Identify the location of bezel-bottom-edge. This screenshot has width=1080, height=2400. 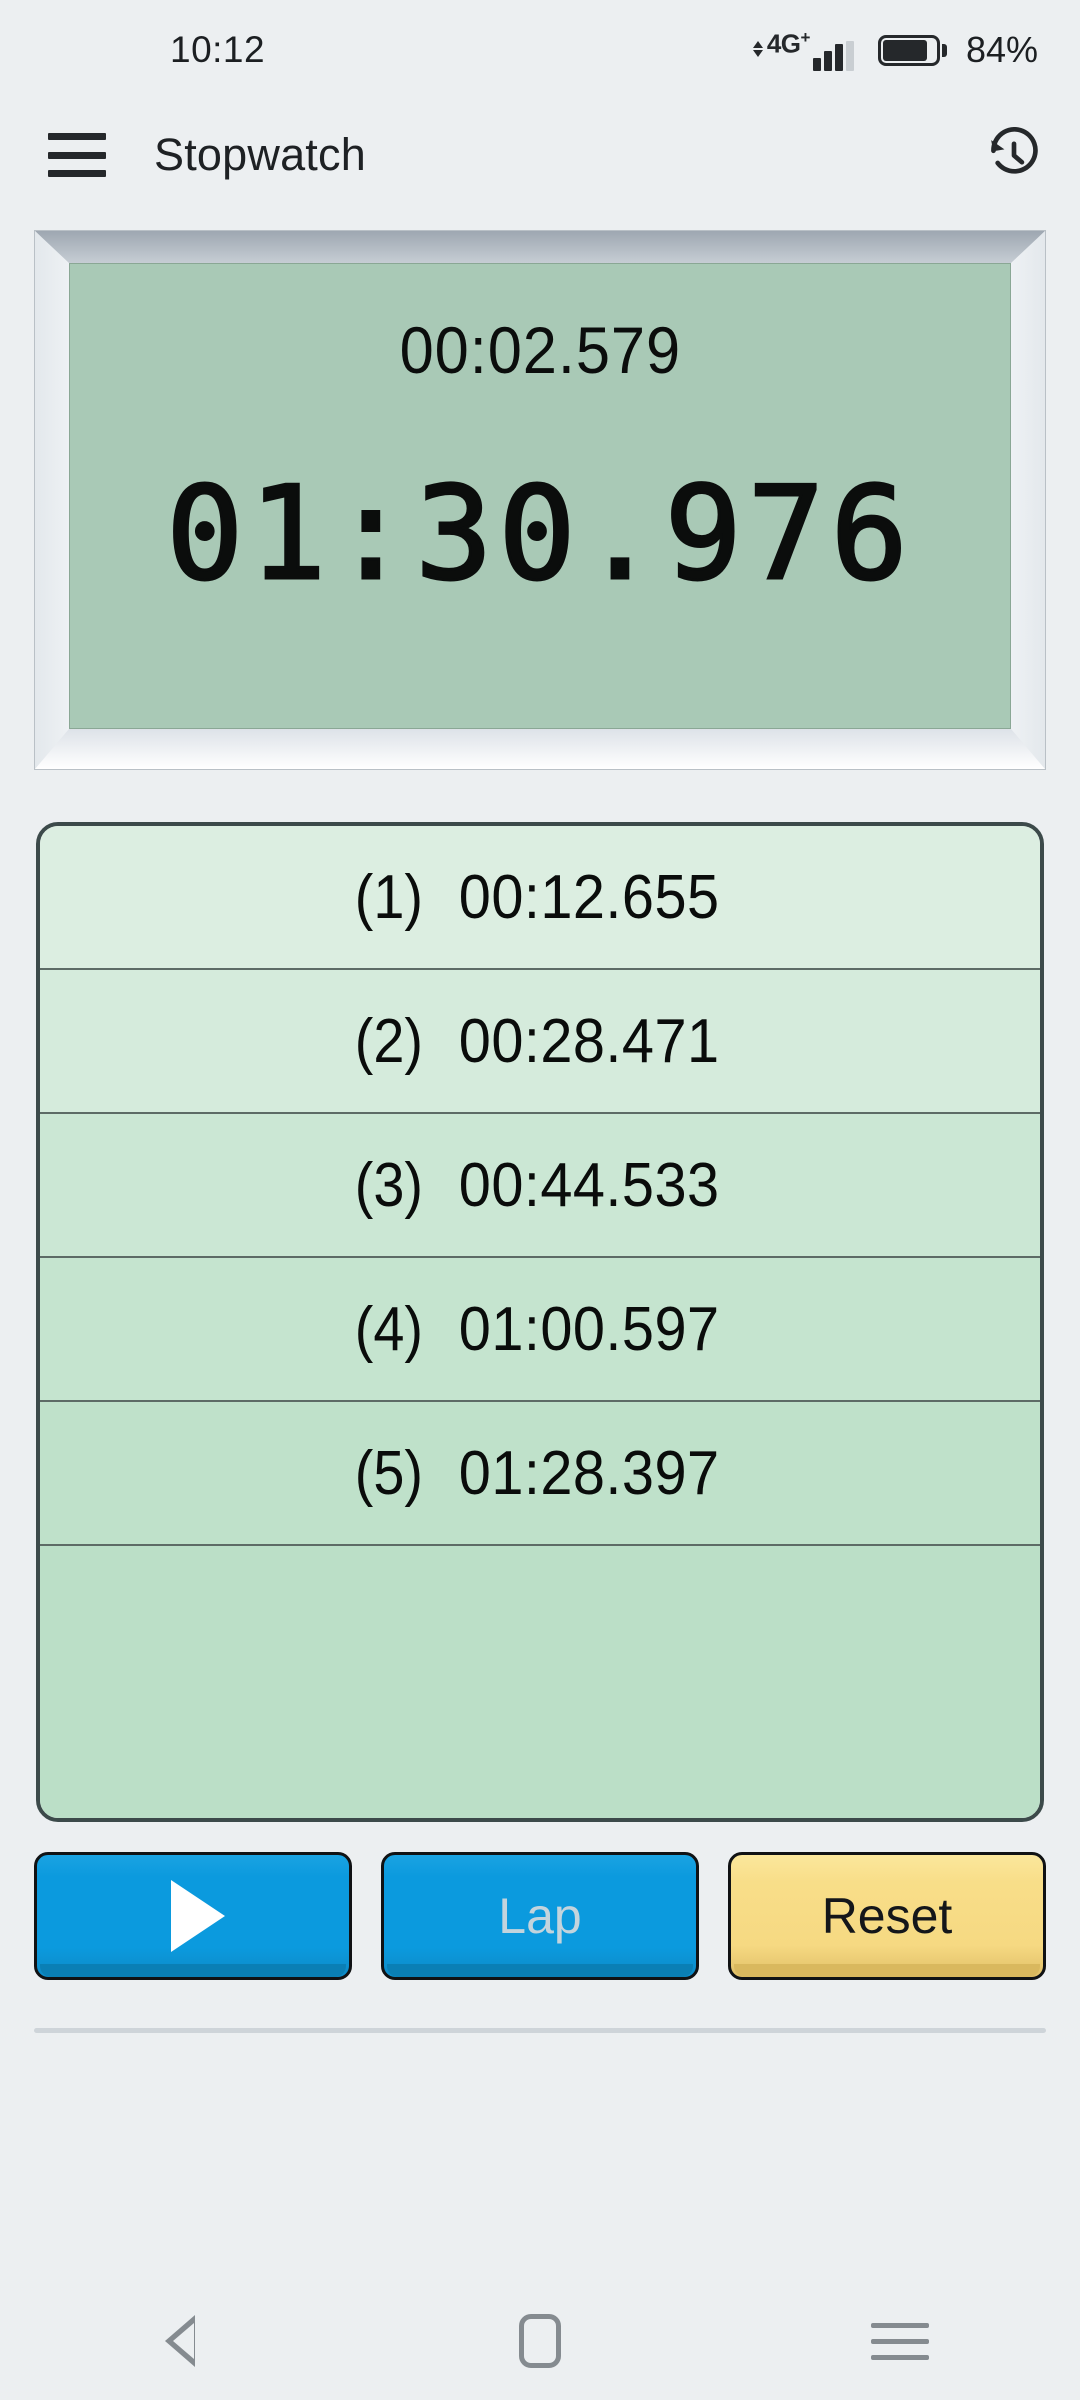
(540, 749).